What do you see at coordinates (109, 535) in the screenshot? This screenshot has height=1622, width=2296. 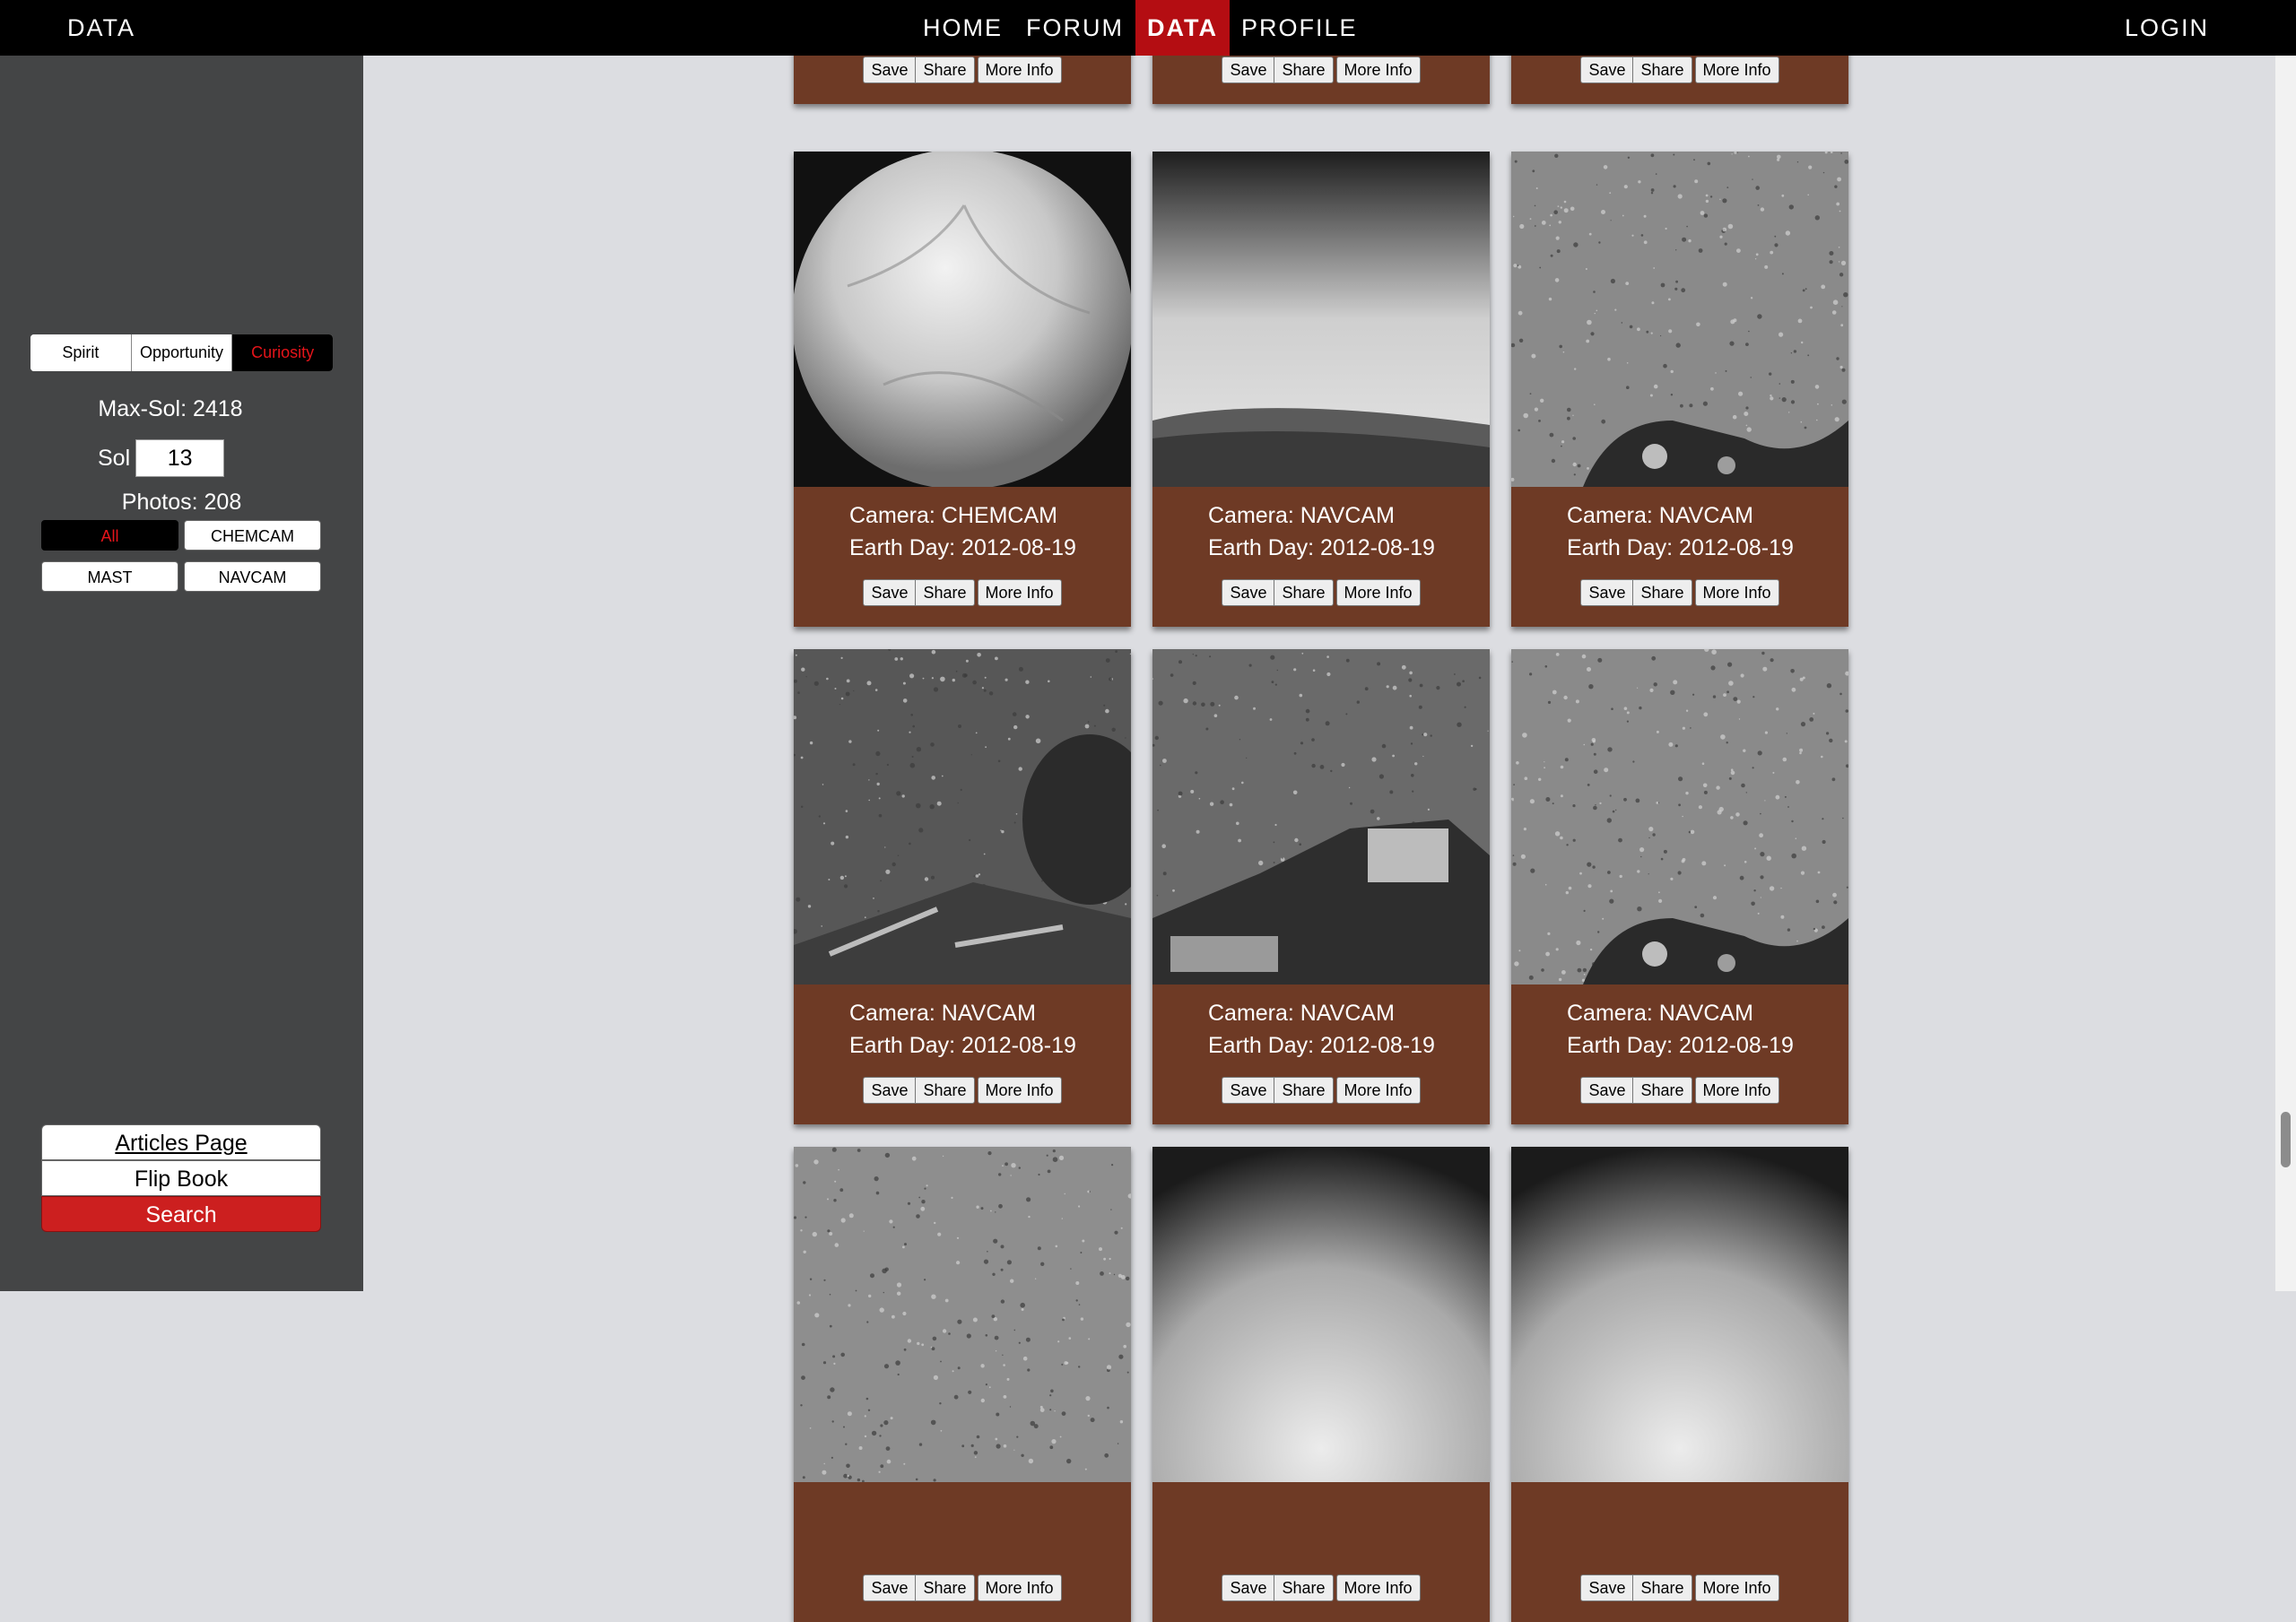 I see `camera-filter-all: All` at bounding box center [109, 535].